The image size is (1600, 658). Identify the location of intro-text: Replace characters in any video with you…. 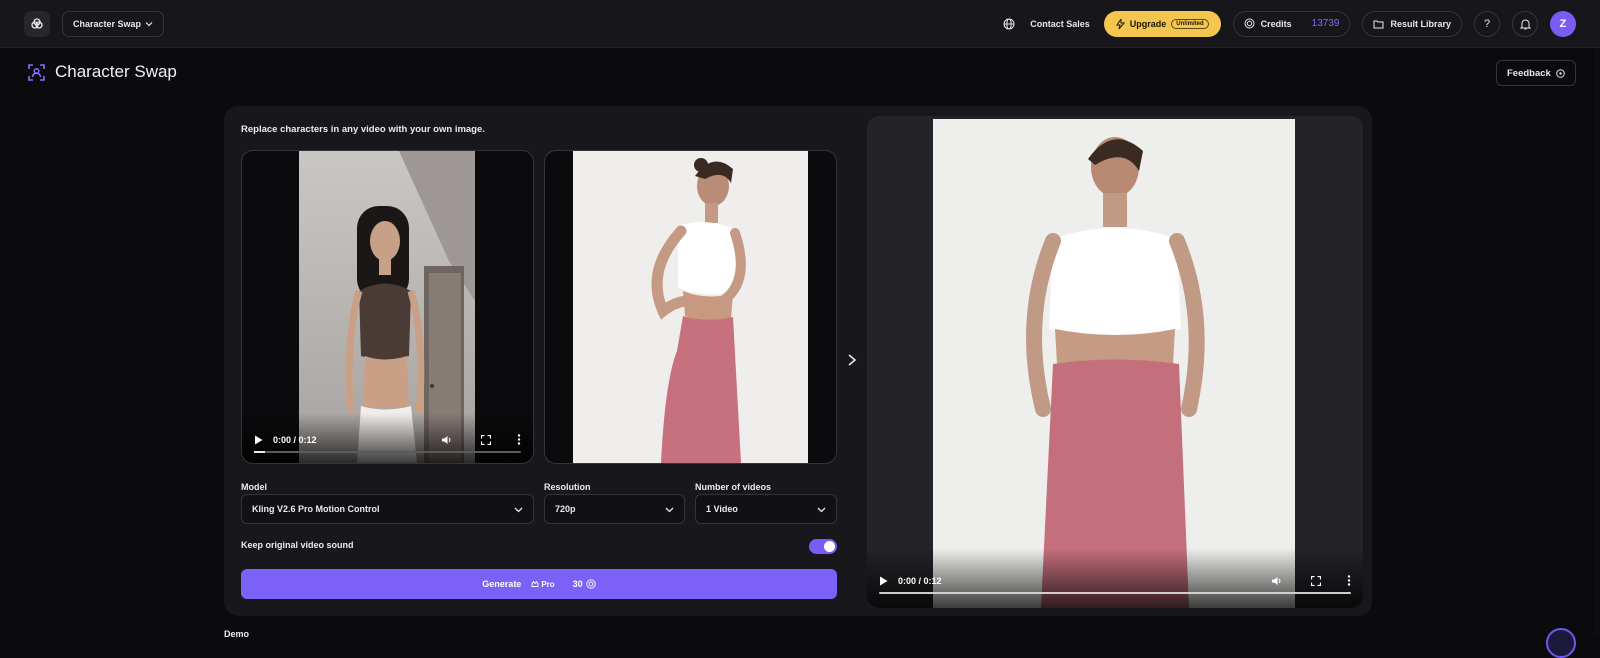
(363, 129).